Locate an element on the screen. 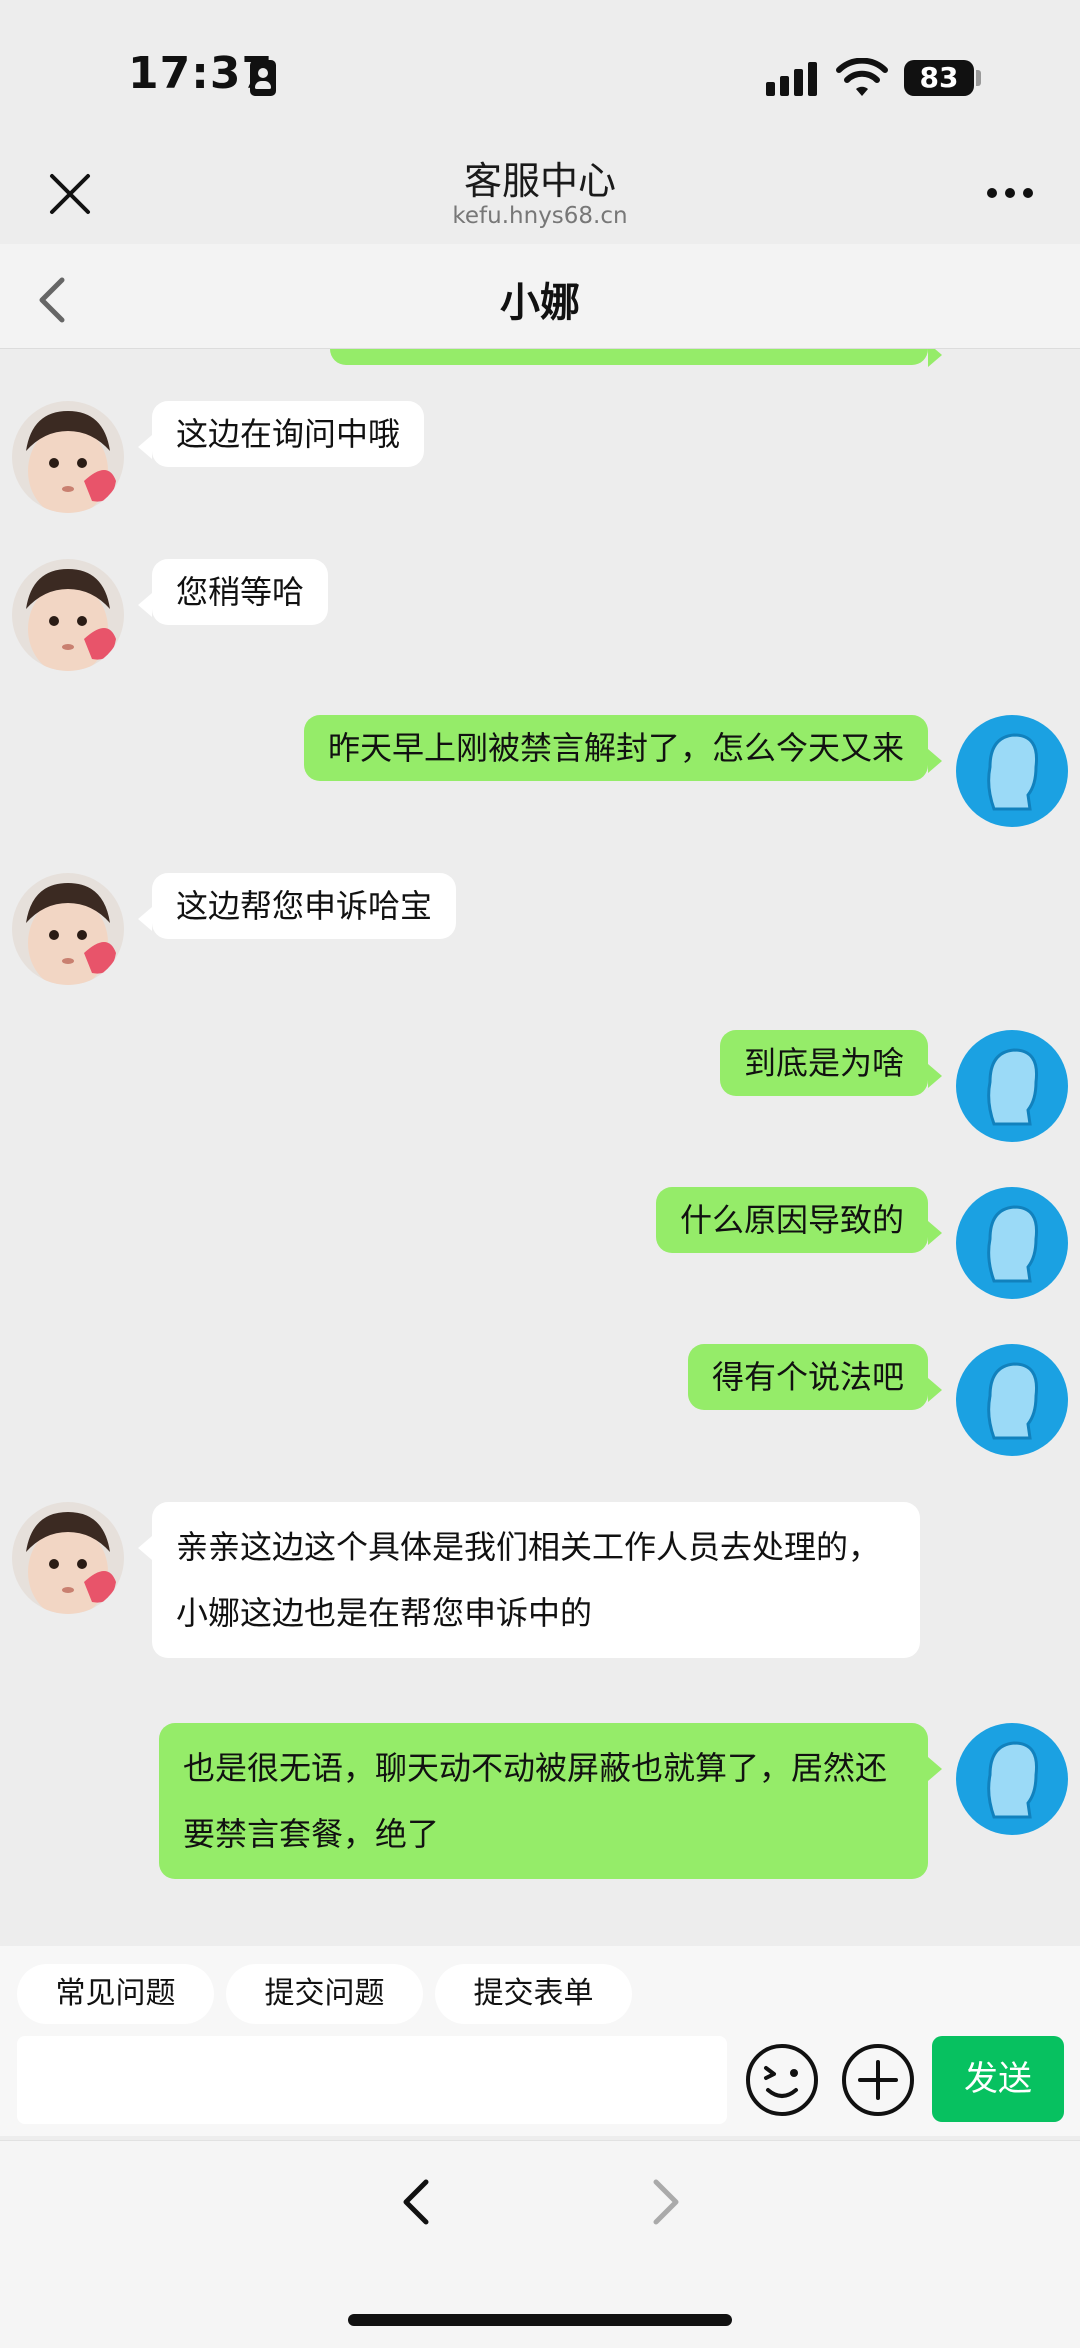  message-bubble: 也是很无语，聊天动不动被屏蔽也就算了，居然还要禁言套餐，绝了 is located at coordinates (550, 1801).